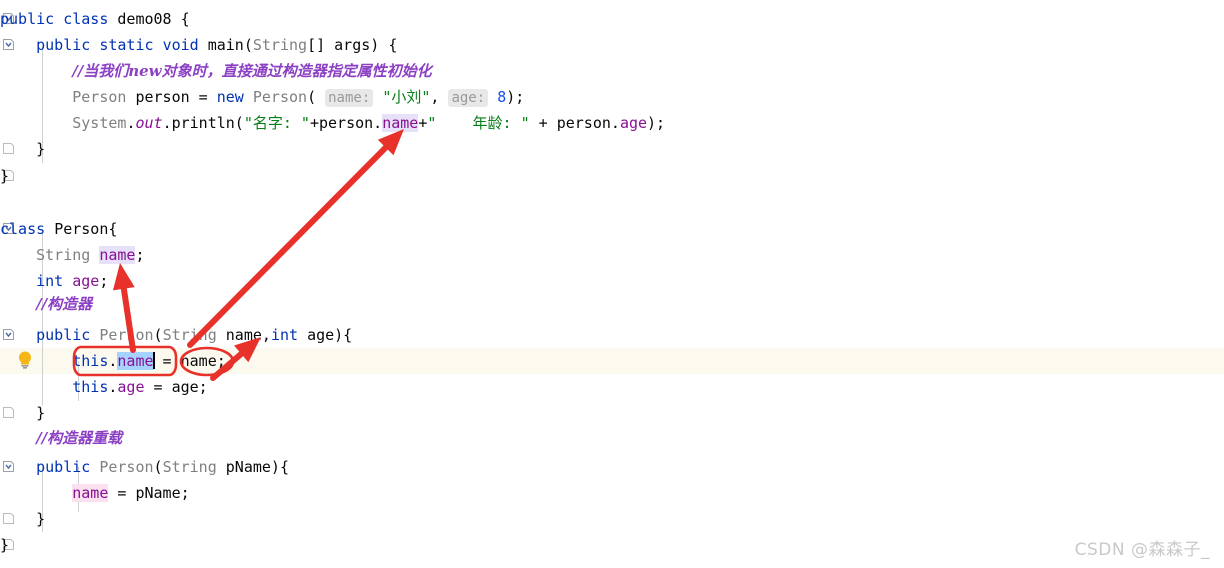 Image resolution: width=1224 pixels, height=568 pixels. Describe the element at coordinates (225, 45) in the screenshot. I see `code-token: main` at that location.